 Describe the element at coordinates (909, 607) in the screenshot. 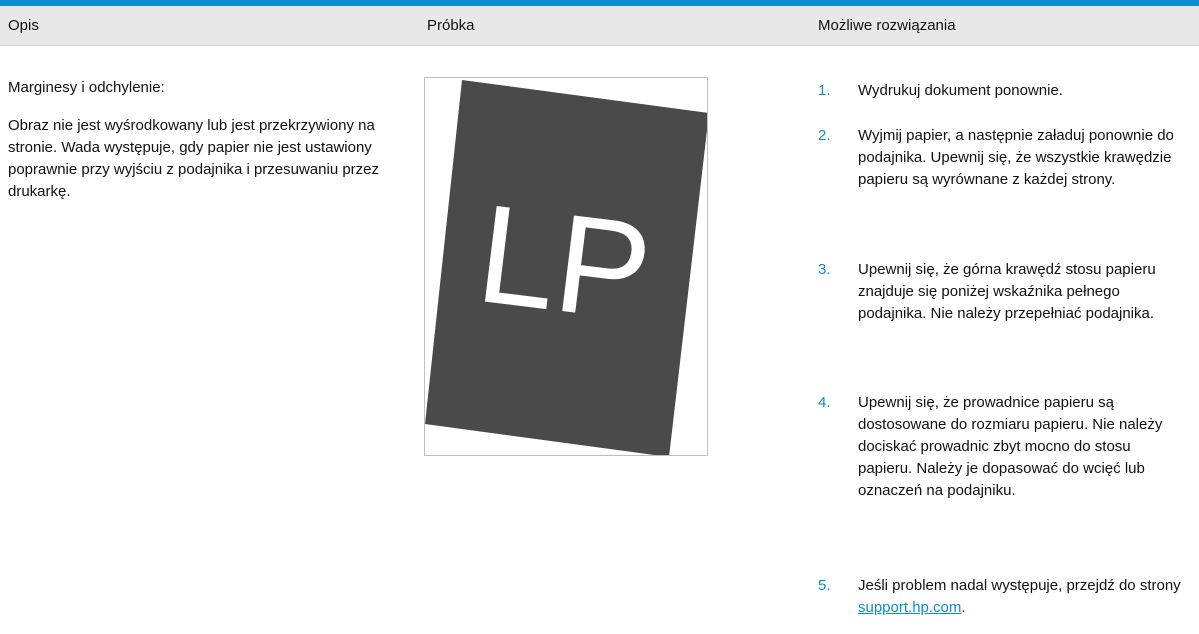

I see `support-link: support.hp.com` at that location.